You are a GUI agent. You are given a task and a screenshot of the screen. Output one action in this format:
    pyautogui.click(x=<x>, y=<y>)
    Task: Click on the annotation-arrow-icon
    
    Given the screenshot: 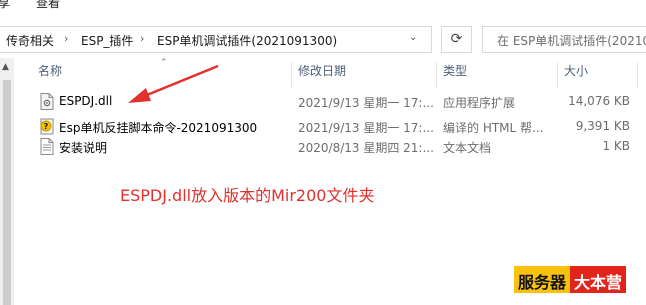 What is the action you would take?
    pyautogui.click(x=173, y=83)
    